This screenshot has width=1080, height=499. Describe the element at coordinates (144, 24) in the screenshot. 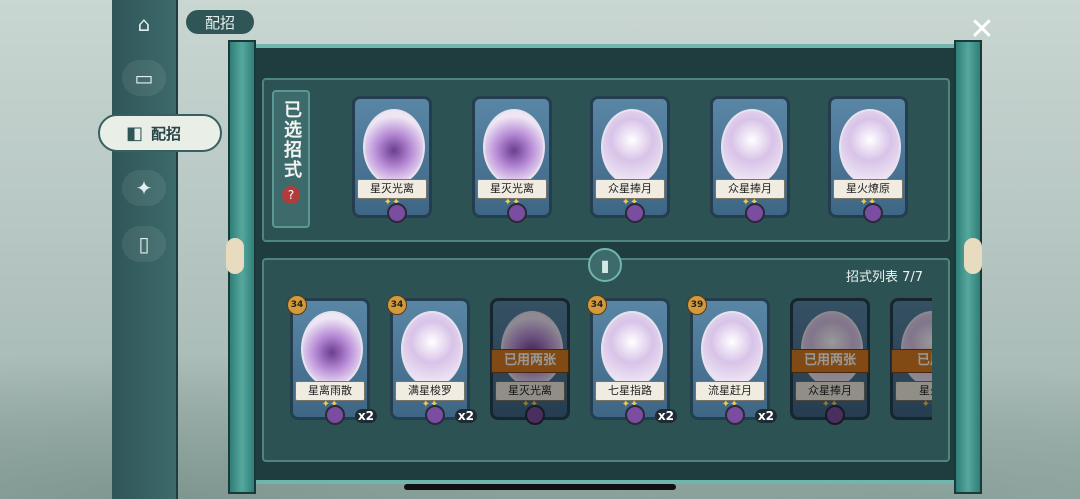

I see `pavilion-icon: ⌂` at that location.